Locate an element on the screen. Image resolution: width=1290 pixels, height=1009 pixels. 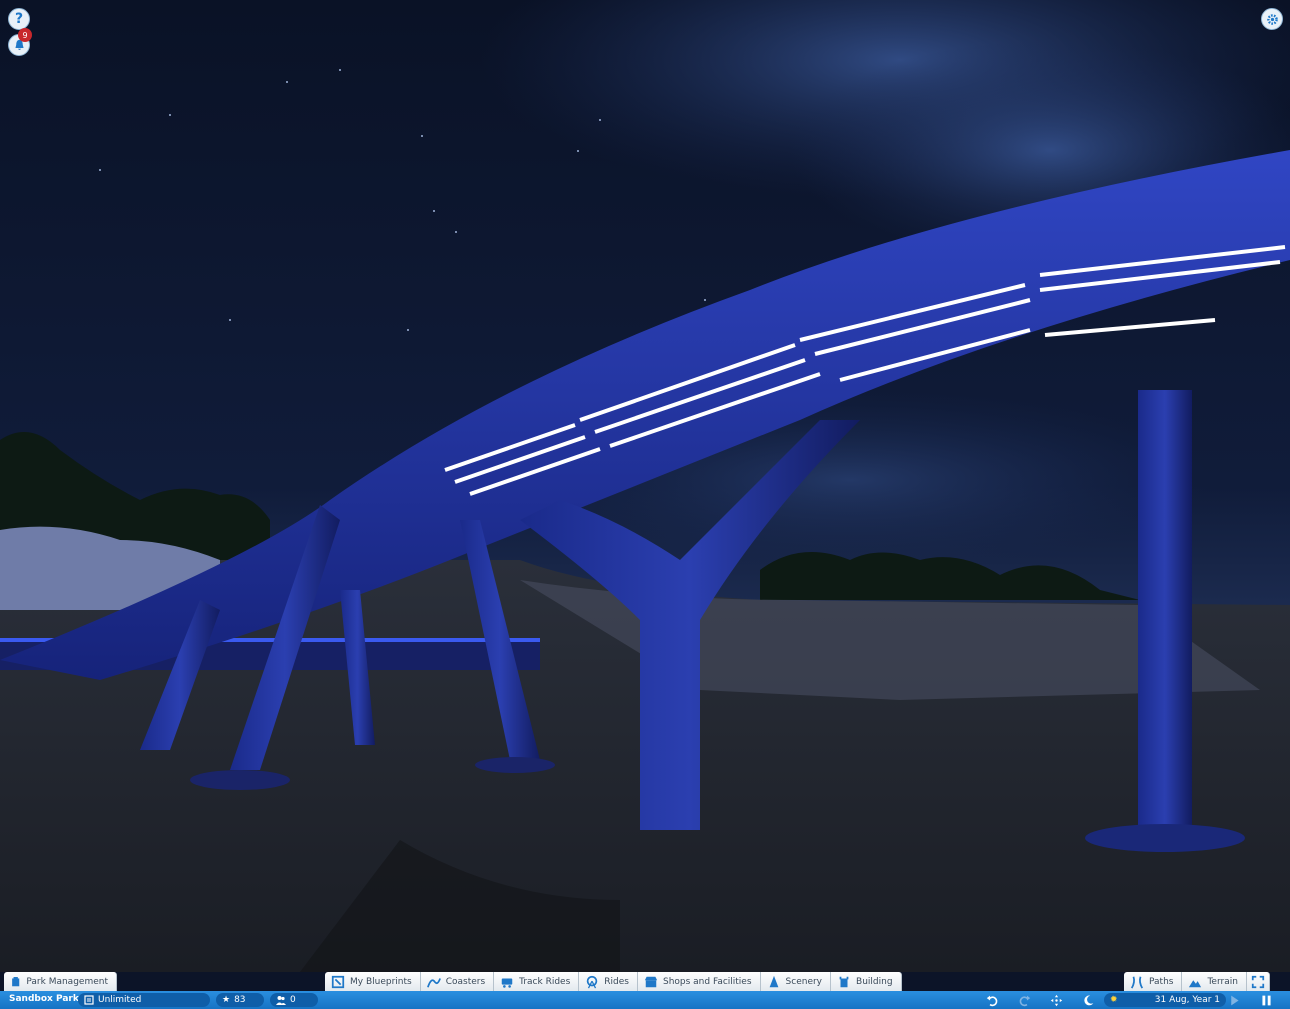
gear-icon is located at coordinates (1272, 19).